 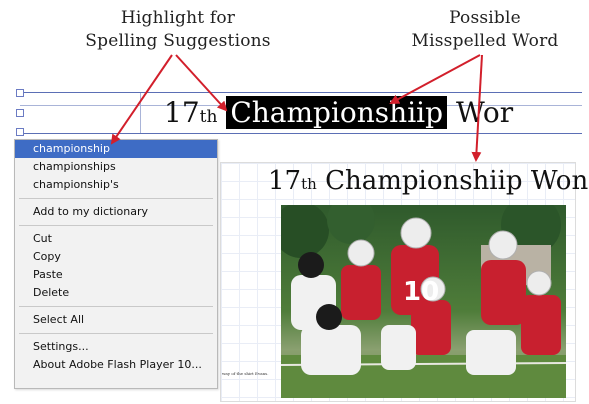 I want to click on arrow-to-suggestion, so click(x=141, y=99).